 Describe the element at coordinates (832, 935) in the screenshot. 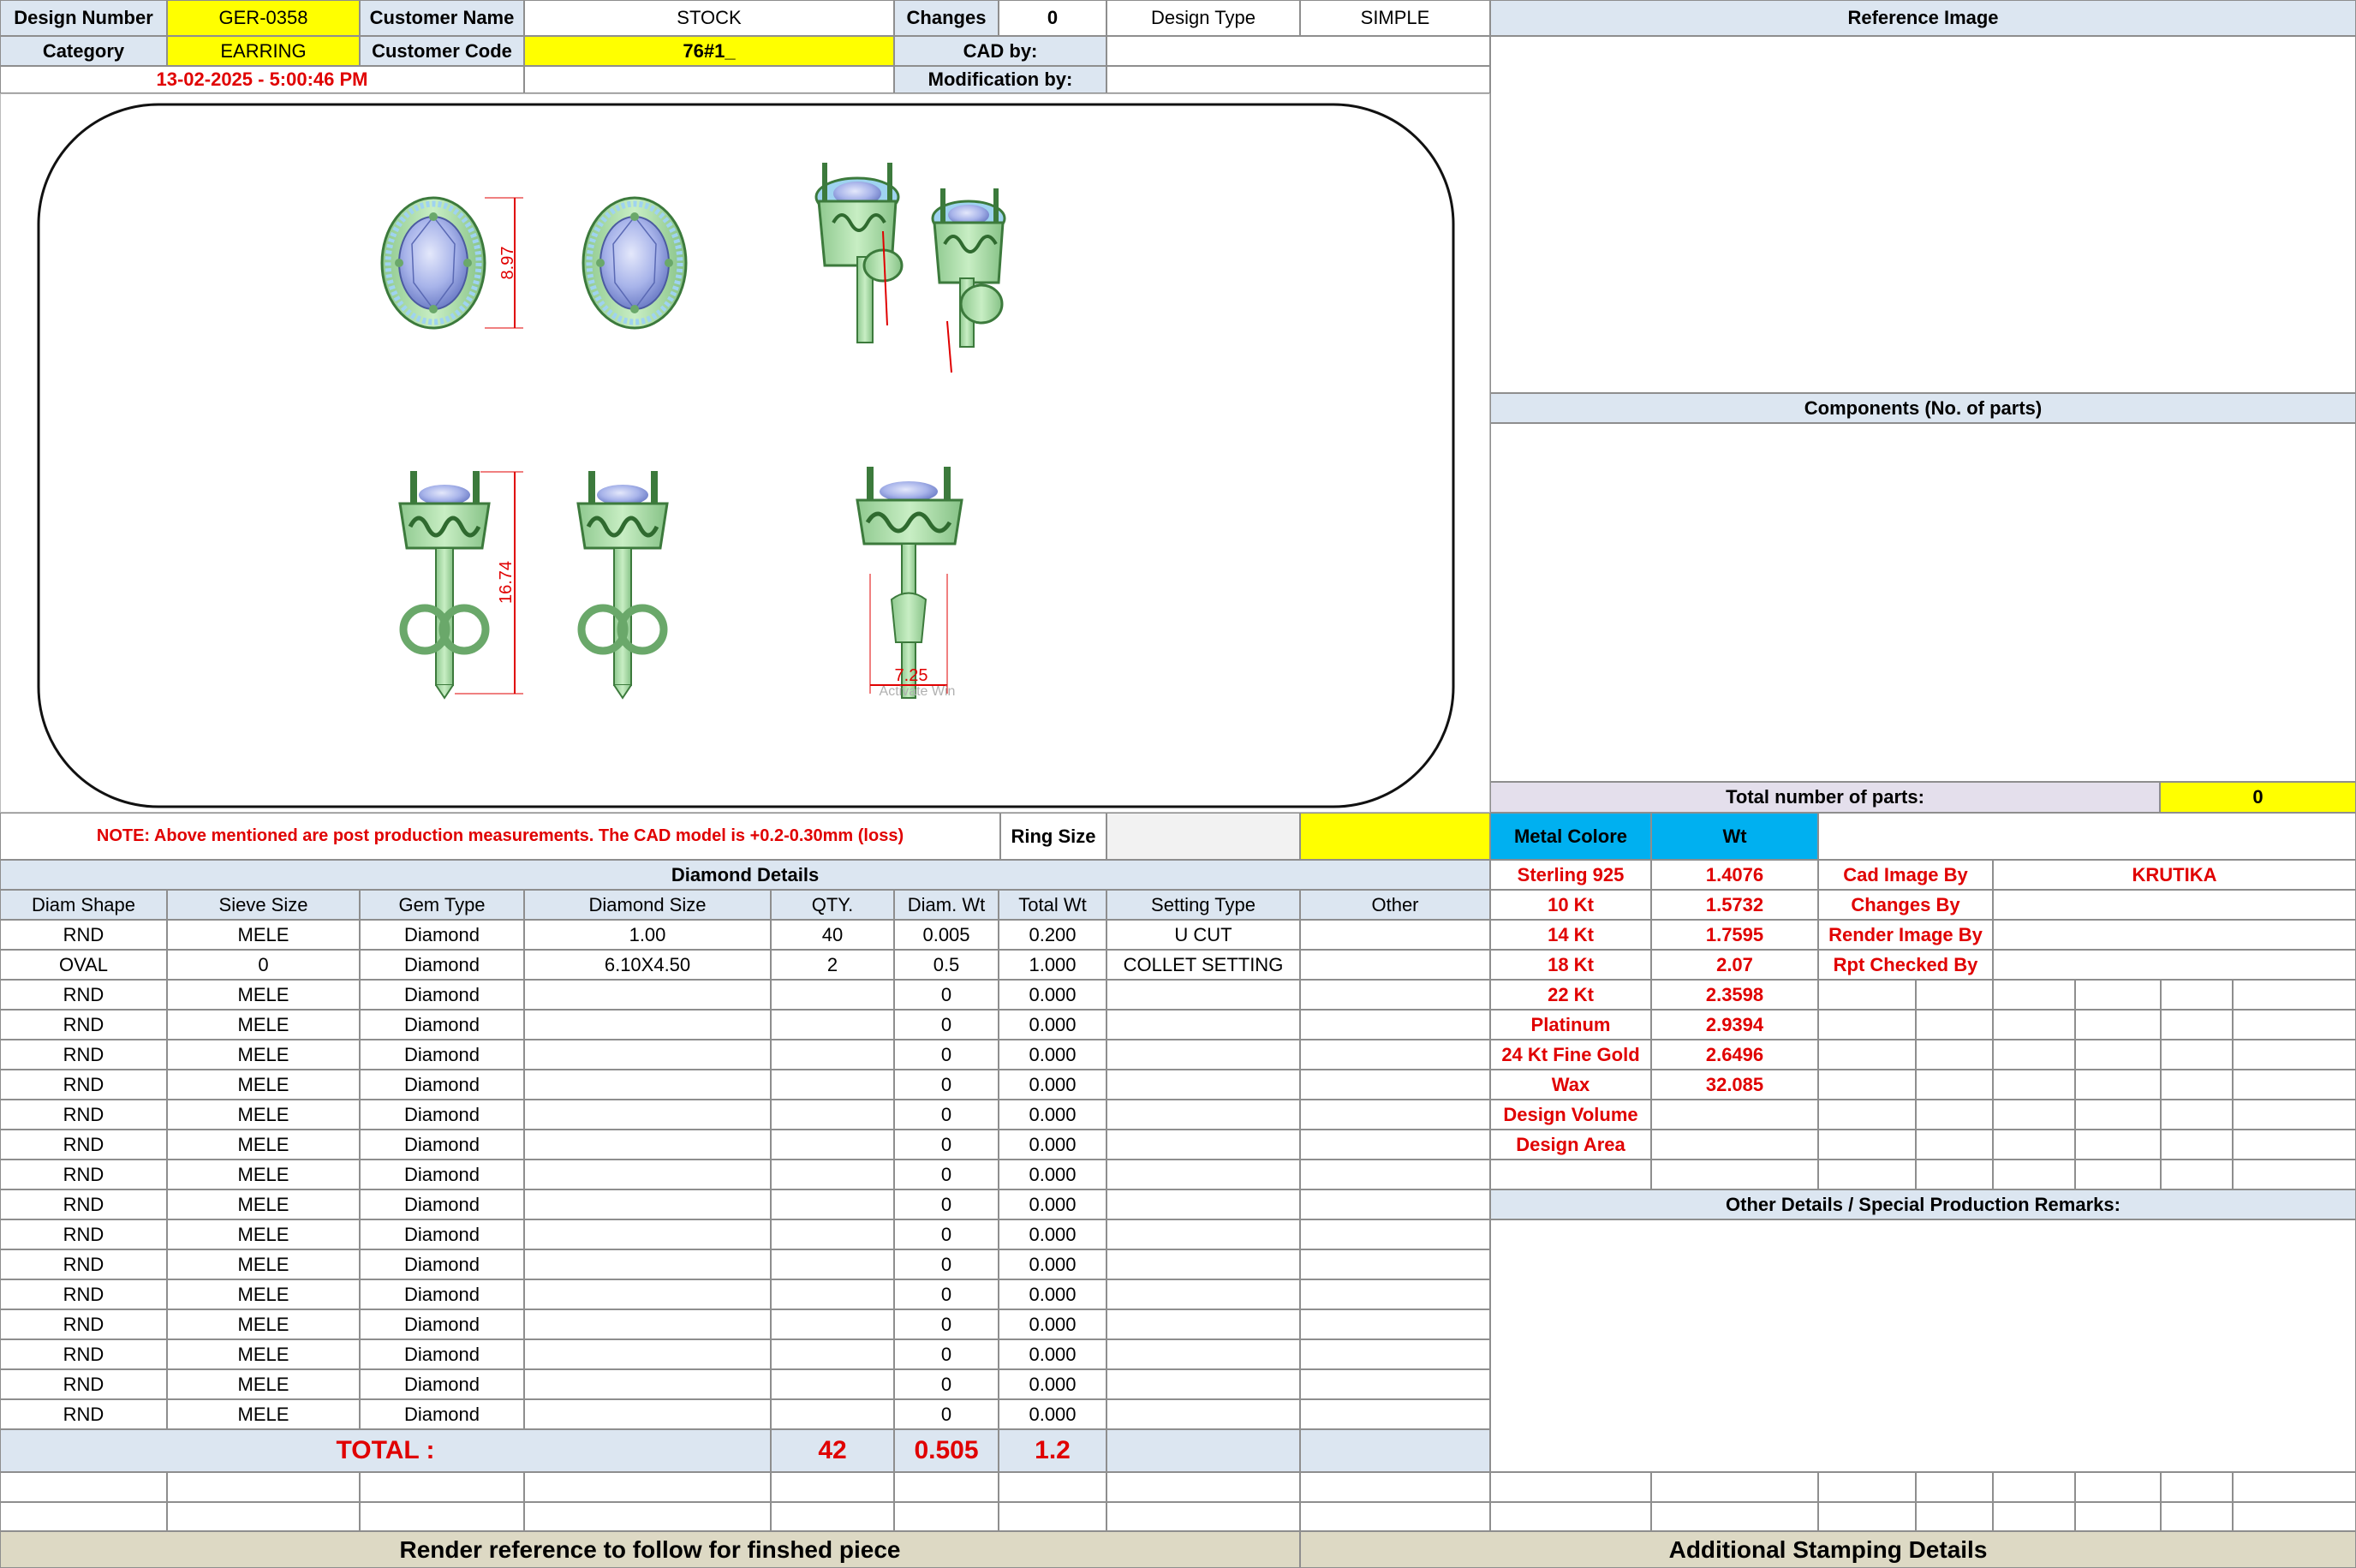

I see `diamond-cell: 40` at that location.